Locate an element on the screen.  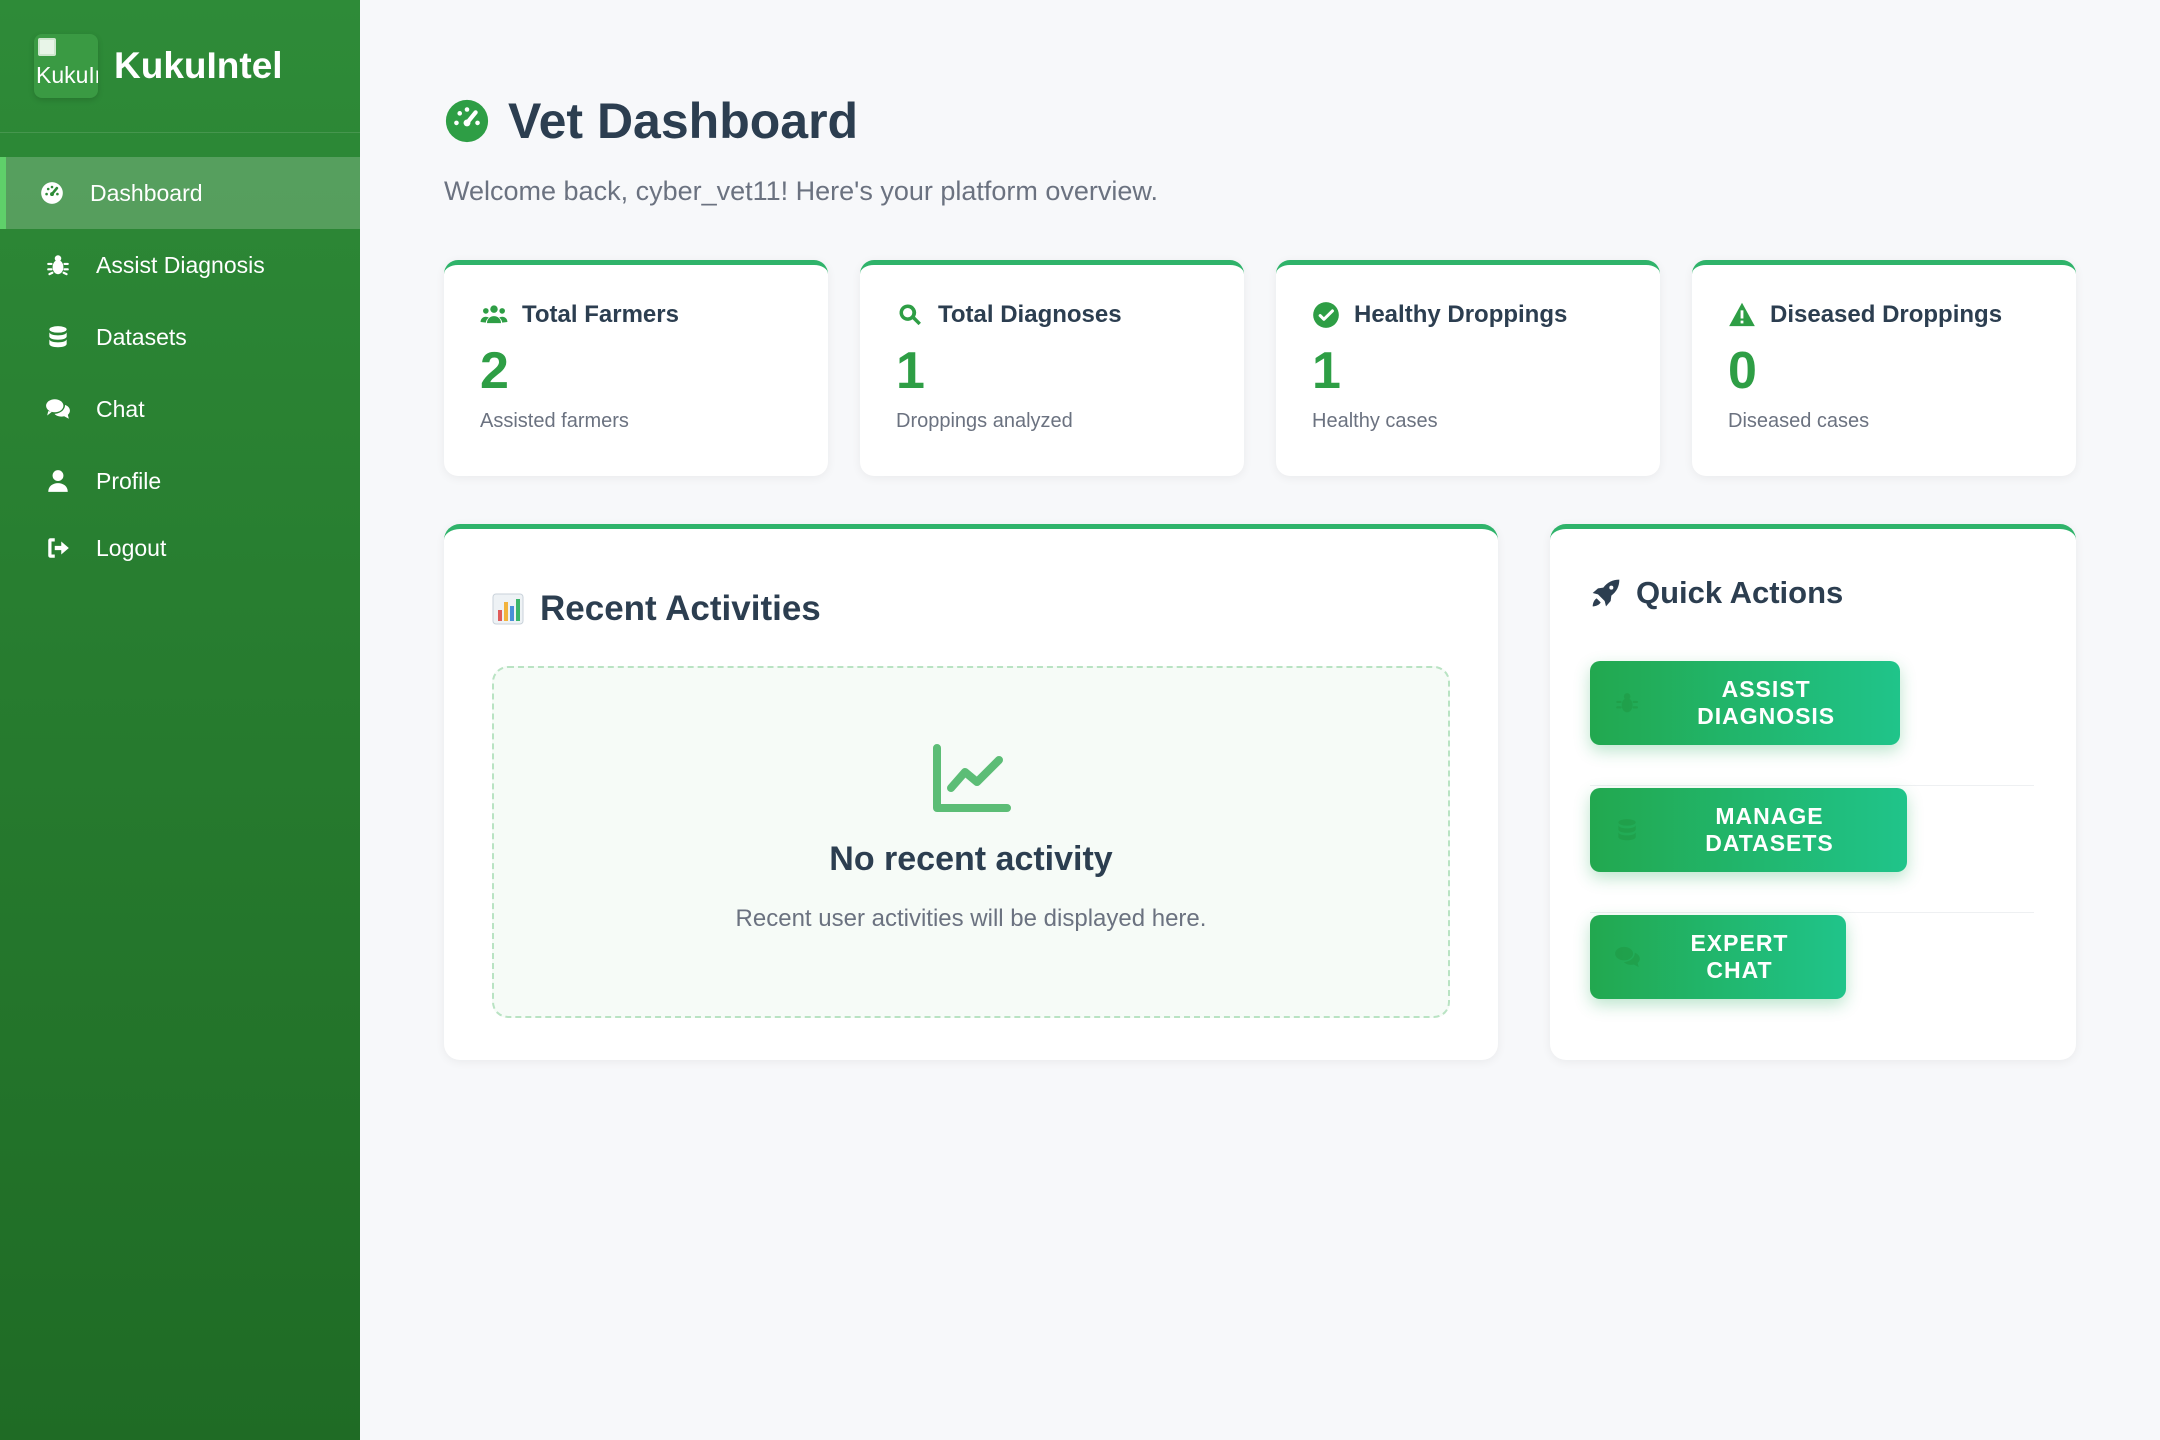
sidebar-item-profile: Profile is located at coordinates (180, 481).